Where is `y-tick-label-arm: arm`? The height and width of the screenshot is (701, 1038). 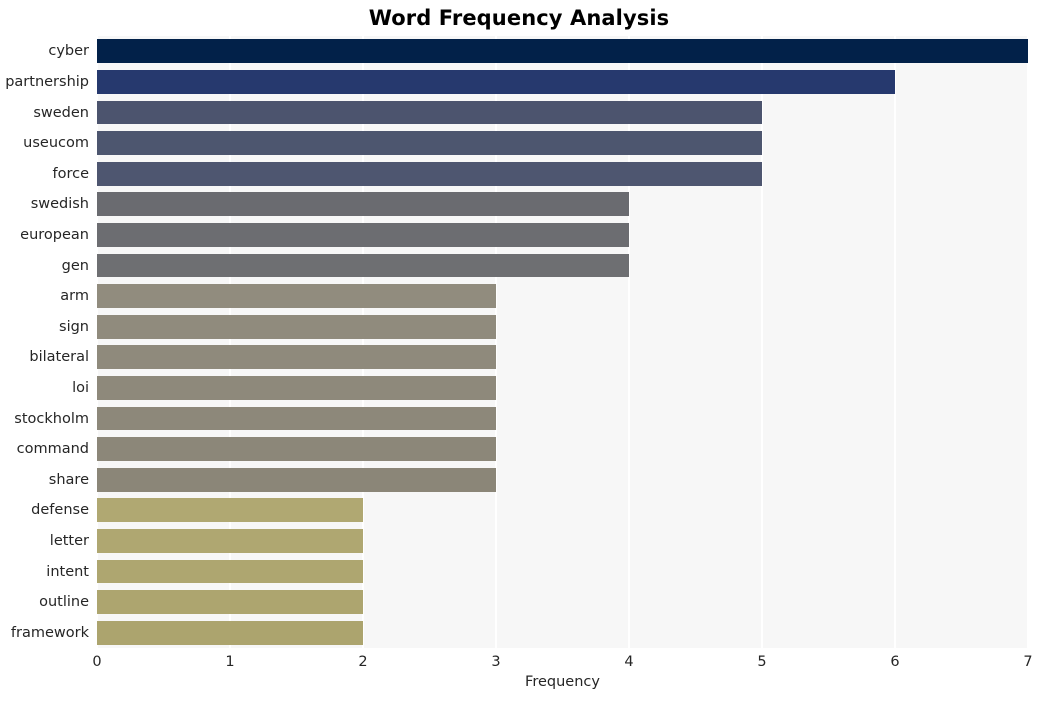 y-tick-label-arm: arm is located at coordinates (74, 296).